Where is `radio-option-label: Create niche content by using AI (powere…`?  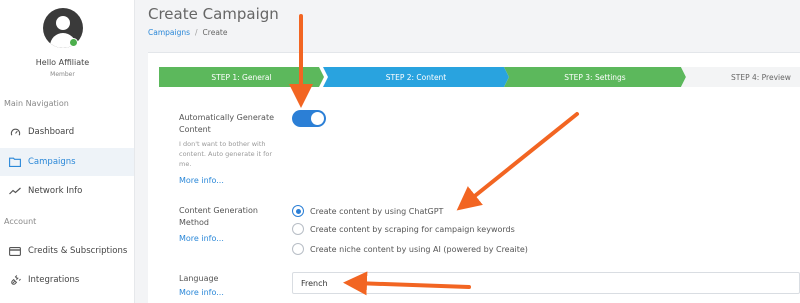
radio-option-label: Create niche content by using AI (powere… is located at coordinates (419, 249).